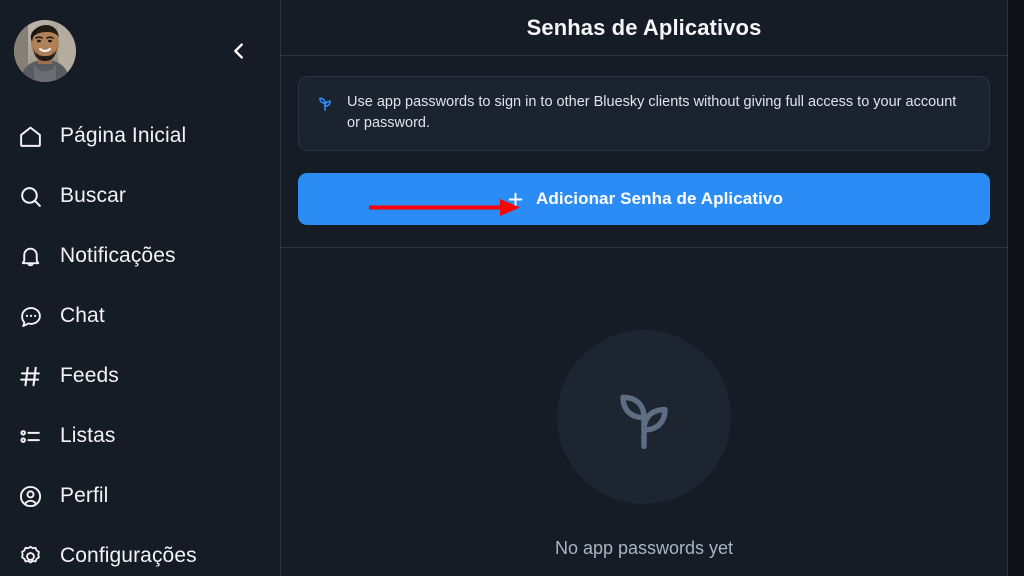 The image size is (1024, 576). What do you see at coordinates (123, 135) in the screenshot?
I see `sidebar-item-label: Página Inicial` at bounding box center [123, 135].